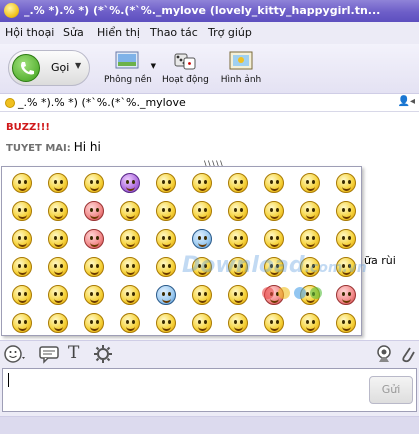 The height and width of the screenshot is (434, 419). I want to click on background-icon, so click(127, 61).